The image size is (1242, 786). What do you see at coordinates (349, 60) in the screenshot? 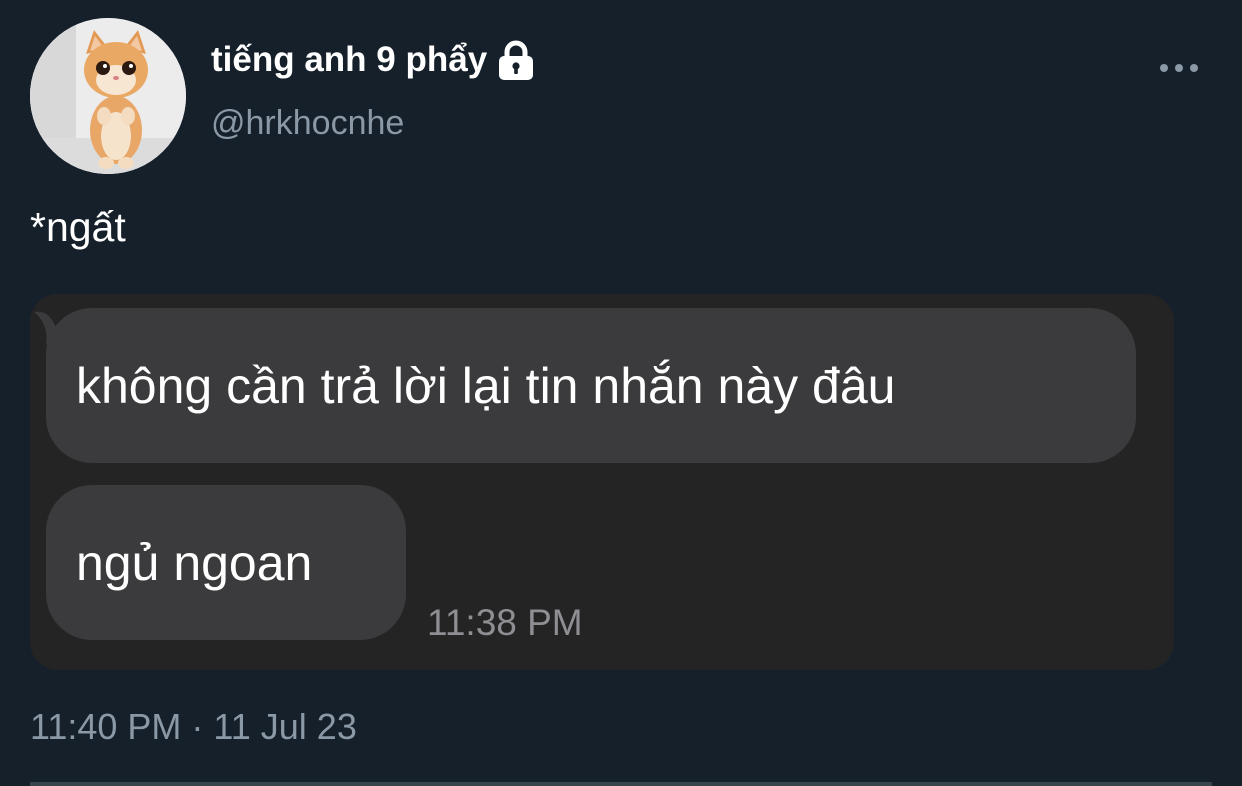
I see `author-display-name: tiếng anh 9 phẩy` at bounding box center [349, 60].